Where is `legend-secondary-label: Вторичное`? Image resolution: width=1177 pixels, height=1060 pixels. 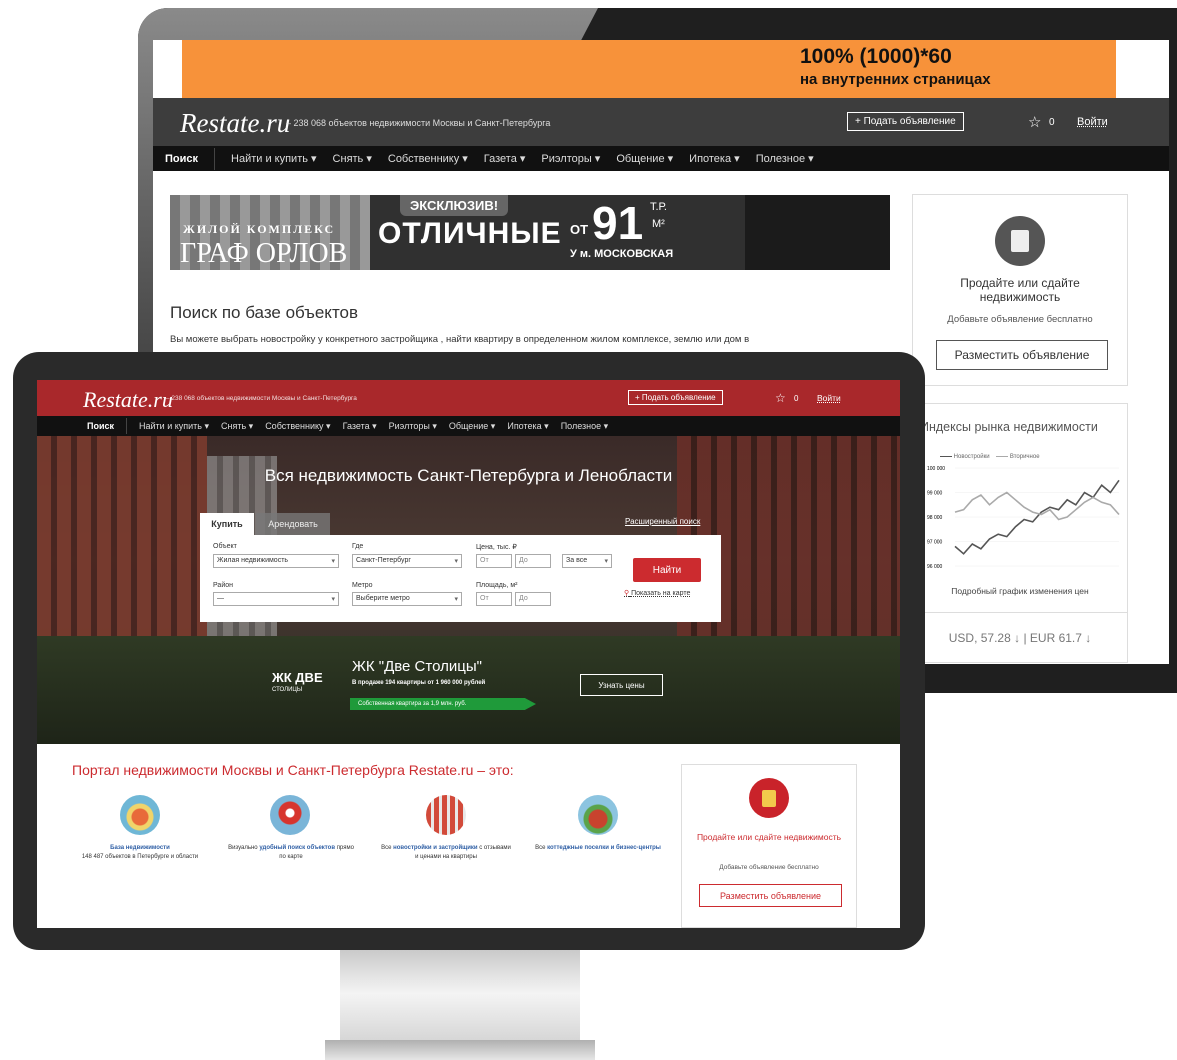 legend-secondary-label: Вторичное is located at coordinates (1024, 457).